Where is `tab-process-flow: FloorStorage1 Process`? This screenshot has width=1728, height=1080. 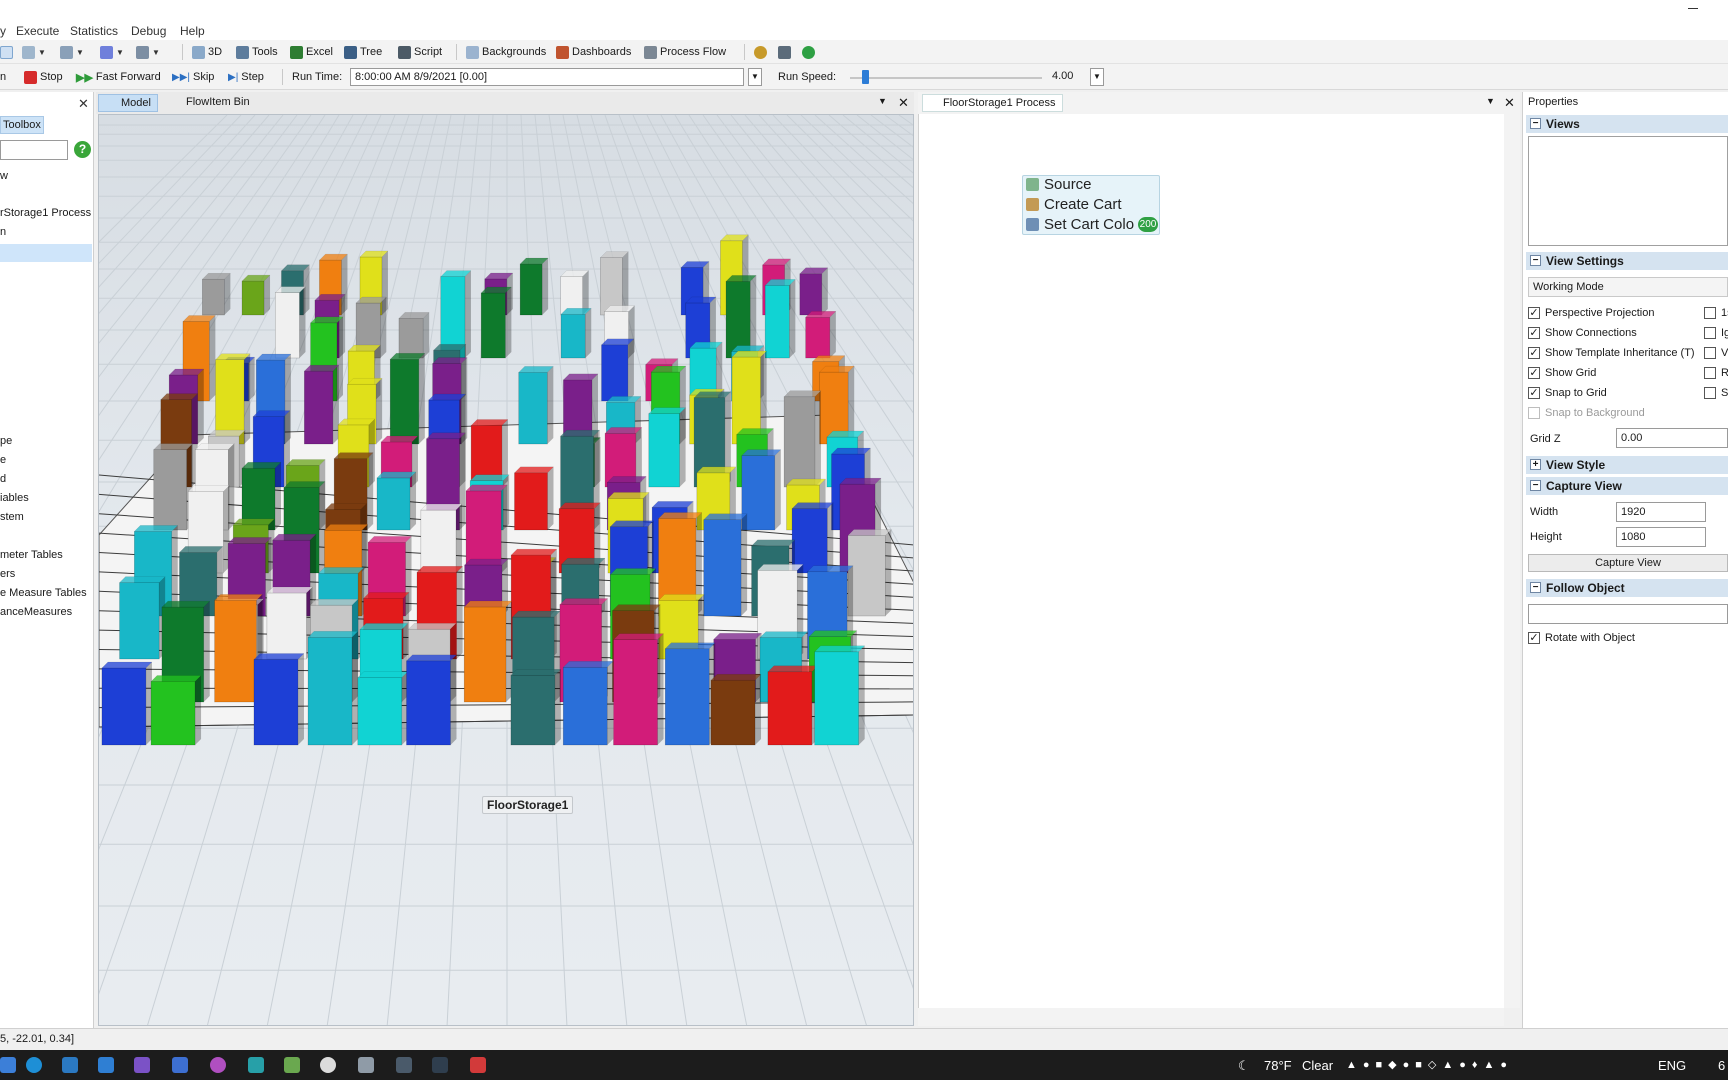 tab-process-flow: FloorStorage1 Process is located at coordinates (992, 103).